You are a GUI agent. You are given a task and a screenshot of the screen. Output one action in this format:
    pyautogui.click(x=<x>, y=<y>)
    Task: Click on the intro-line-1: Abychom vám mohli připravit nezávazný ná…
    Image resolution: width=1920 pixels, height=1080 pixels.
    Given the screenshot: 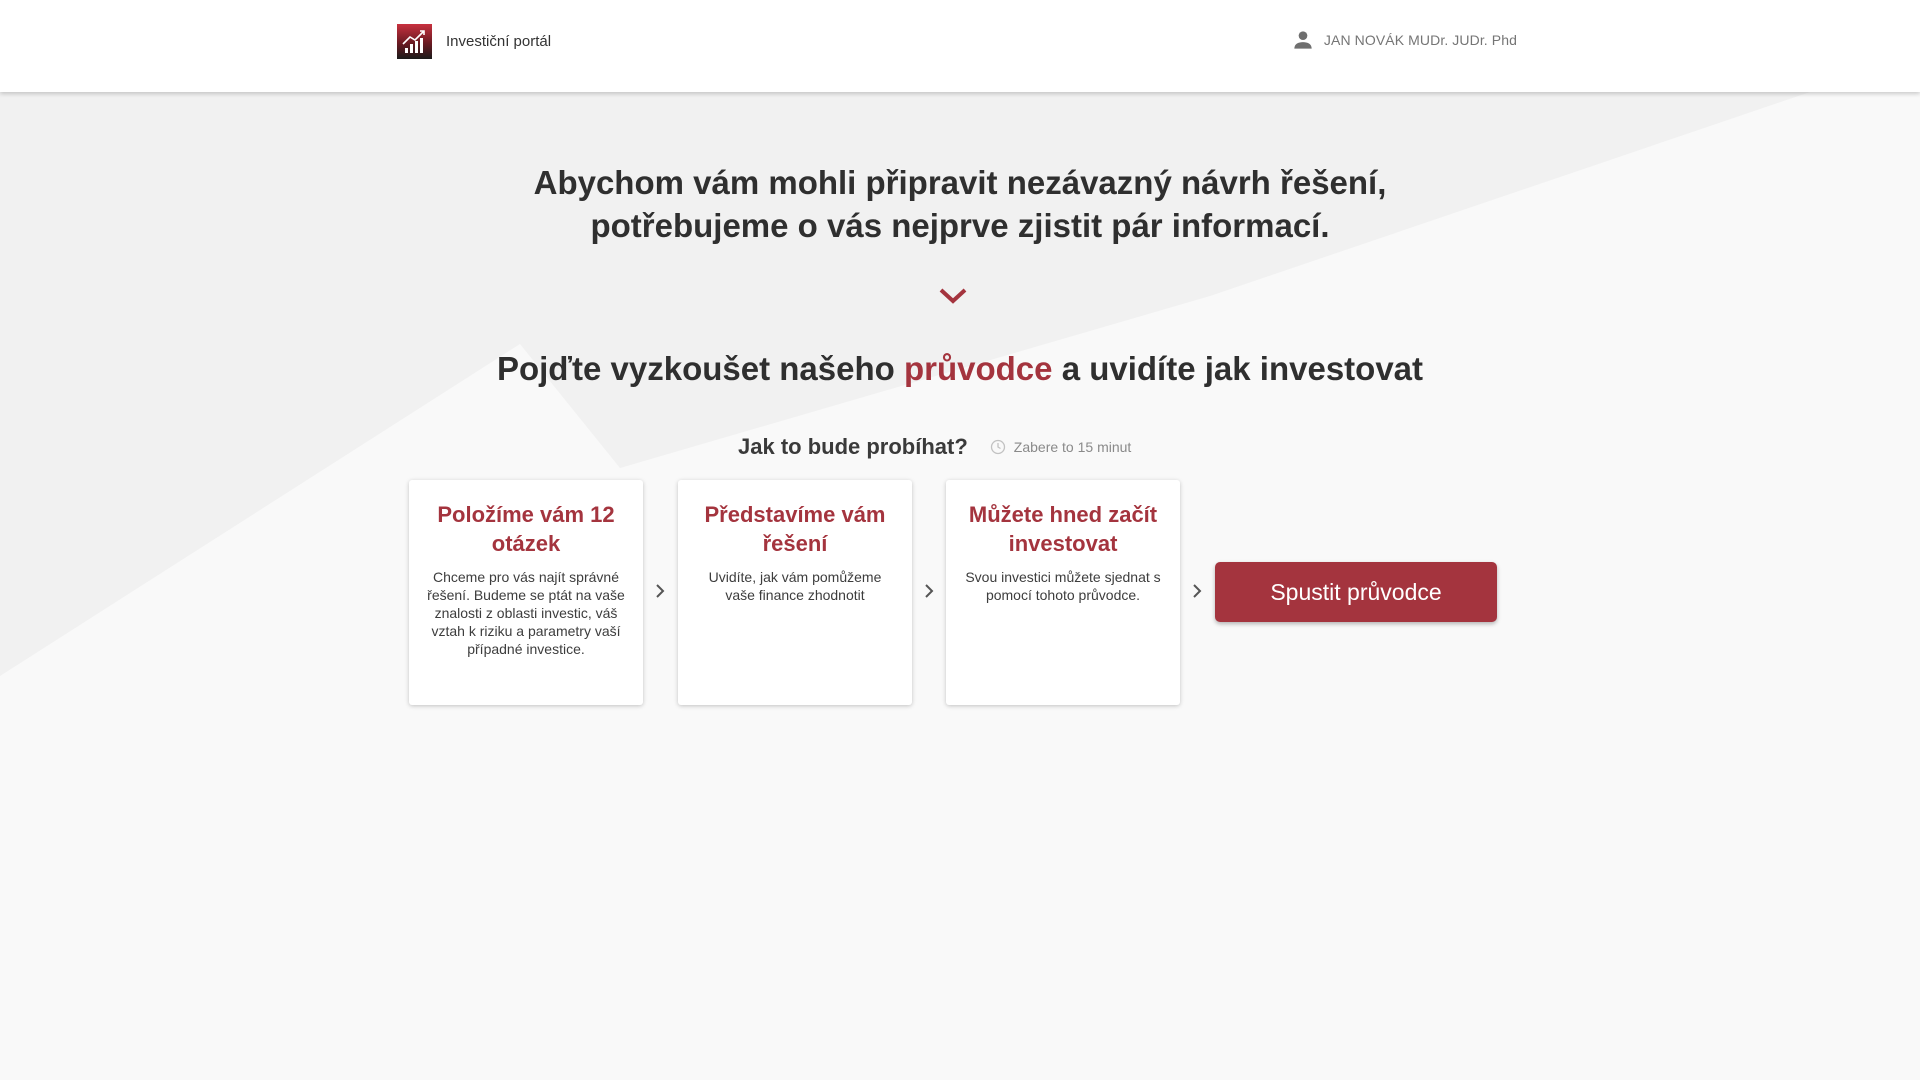 What is the action you would take?
    pyautogui.click(x=960, y=182)
    